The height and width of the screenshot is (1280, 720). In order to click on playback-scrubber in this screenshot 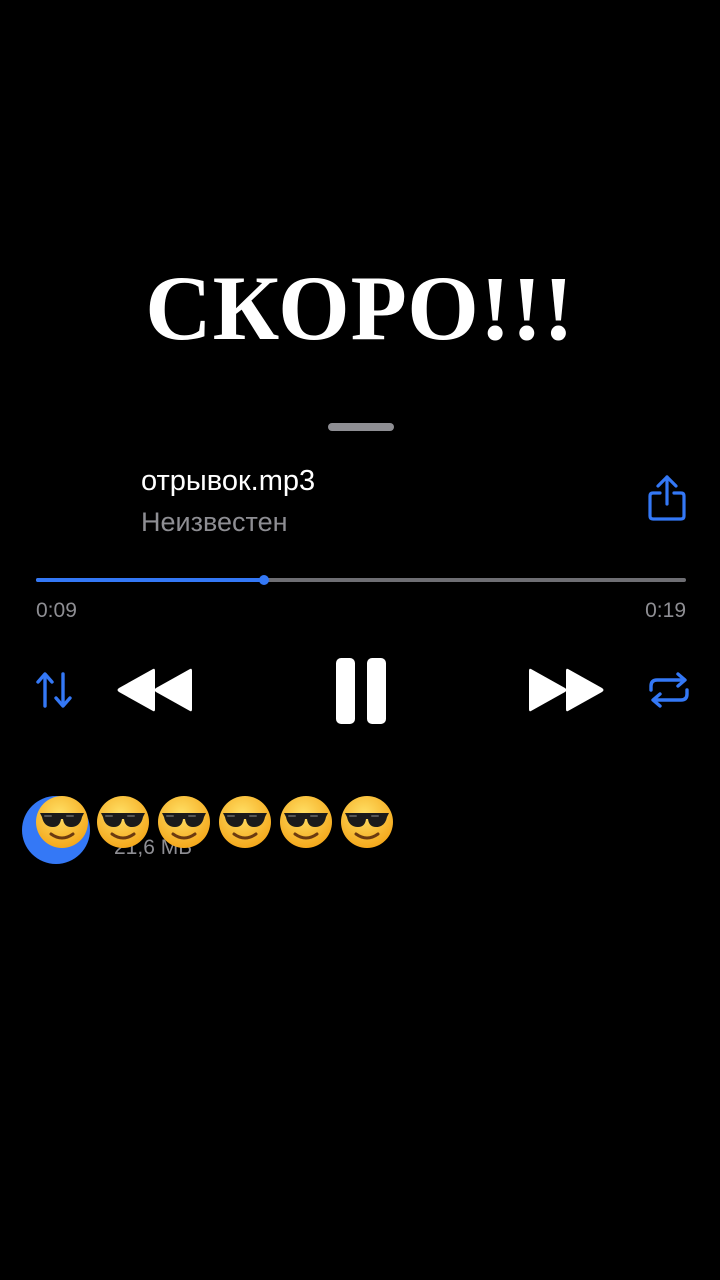, I will do `click(361, 580)`.